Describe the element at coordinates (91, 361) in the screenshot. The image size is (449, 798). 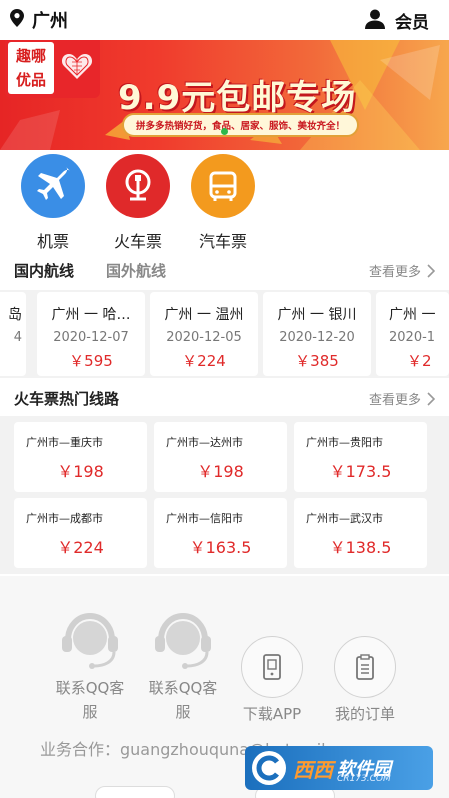
I see `flight-price: ￥595` at that location.